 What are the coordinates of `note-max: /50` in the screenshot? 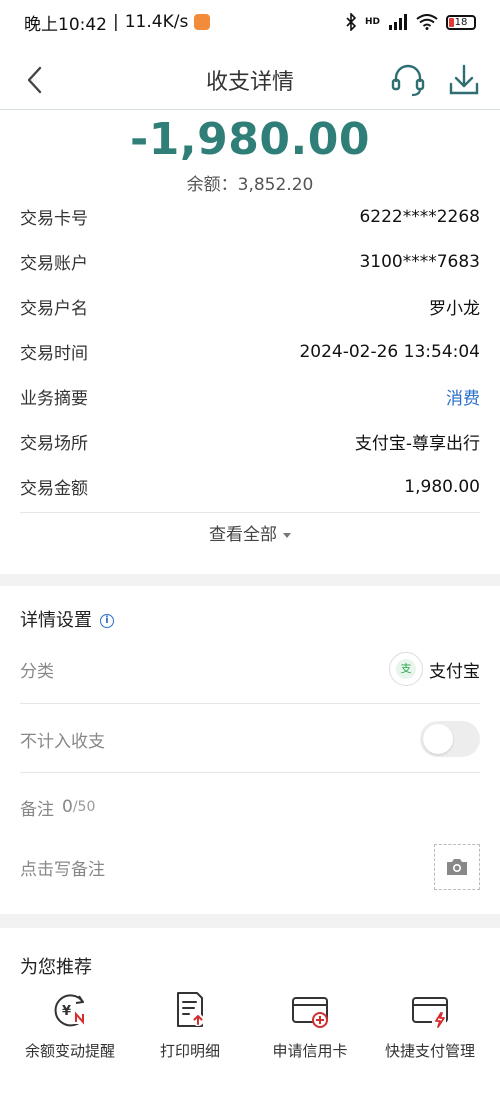 It's located at (84, 807).